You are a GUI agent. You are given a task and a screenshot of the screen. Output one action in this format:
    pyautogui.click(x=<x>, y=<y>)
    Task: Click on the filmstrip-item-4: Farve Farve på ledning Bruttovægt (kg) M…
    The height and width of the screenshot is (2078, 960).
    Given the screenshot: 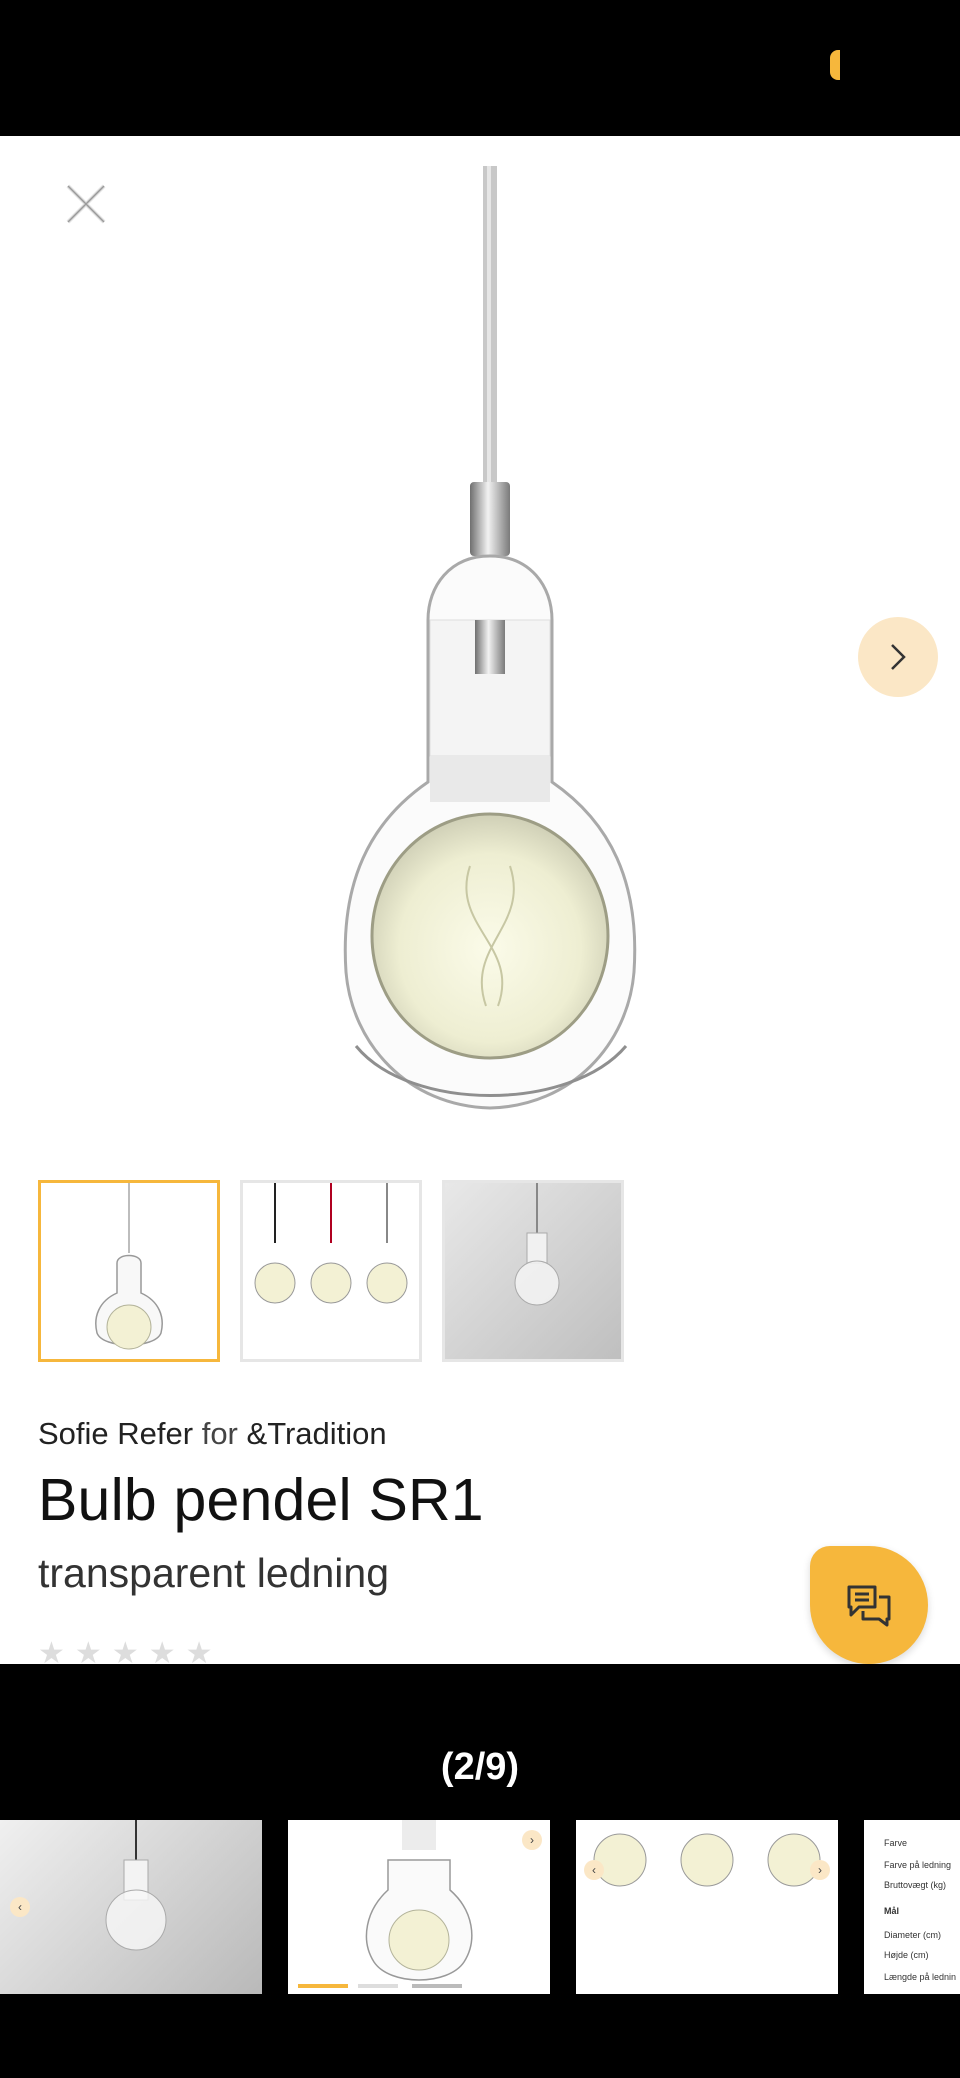 What is the action you would take?
    pyautogui.click(x=912, y=1907)
    